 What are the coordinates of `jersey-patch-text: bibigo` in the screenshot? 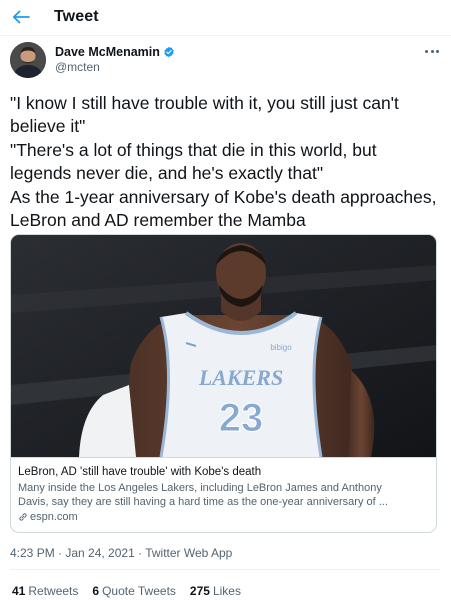 It's located at (281, 347).